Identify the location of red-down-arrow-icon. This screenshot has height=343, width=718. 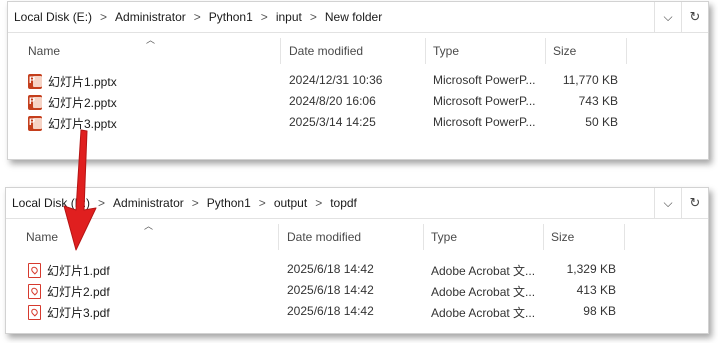
(80, 190).